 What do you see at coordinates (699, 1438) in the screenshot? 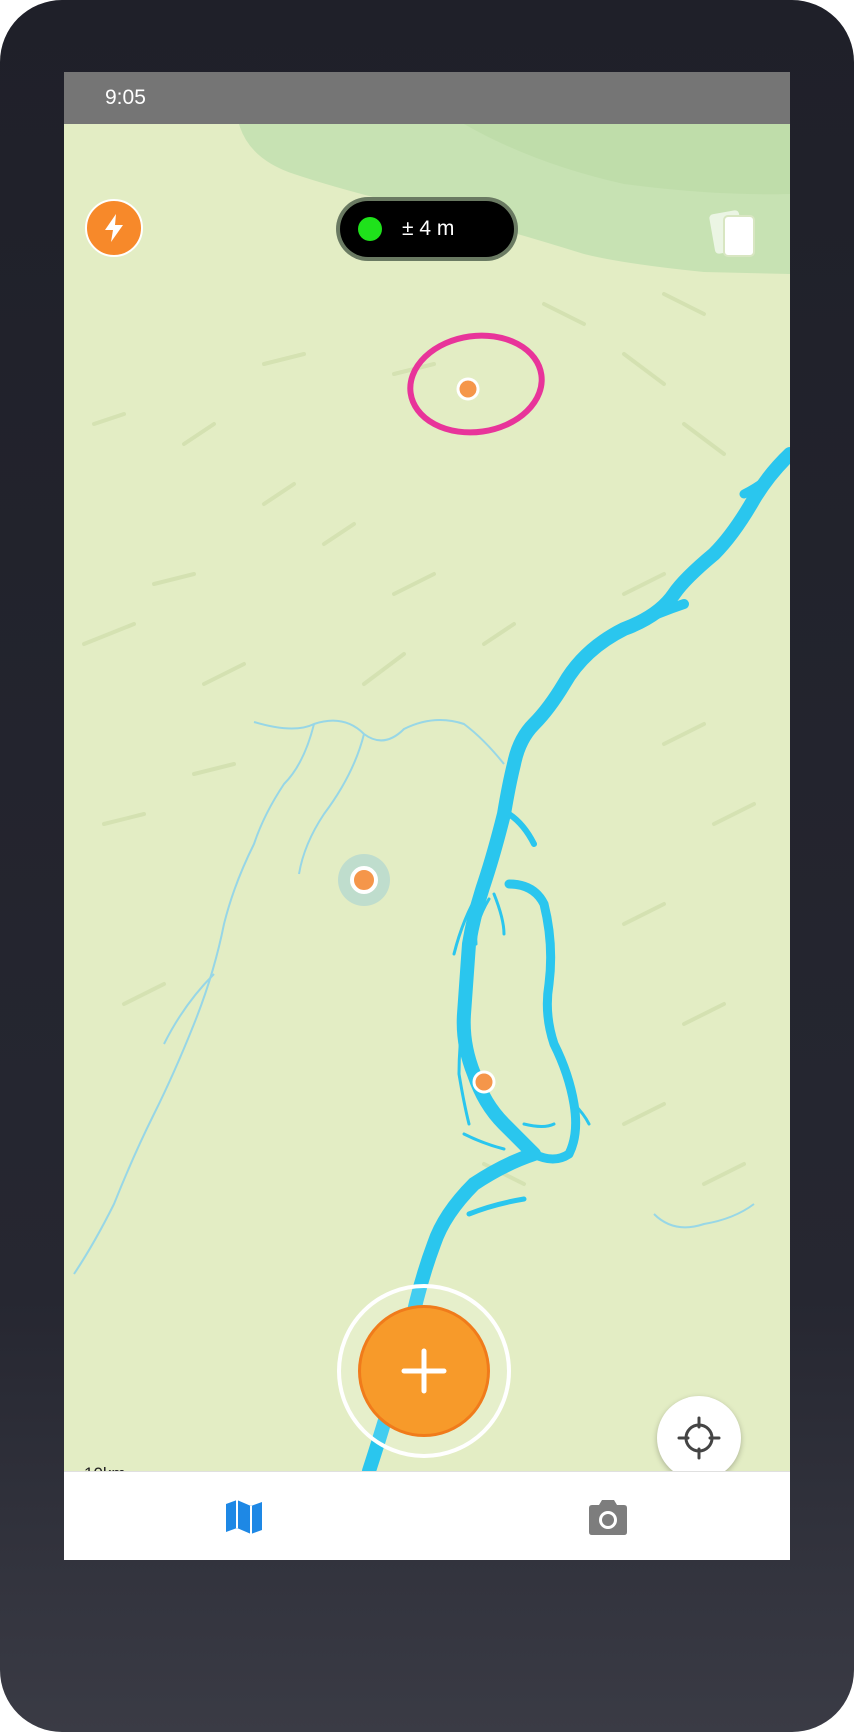
I see `crosshair-icon` at bounding box center [699, 1438].